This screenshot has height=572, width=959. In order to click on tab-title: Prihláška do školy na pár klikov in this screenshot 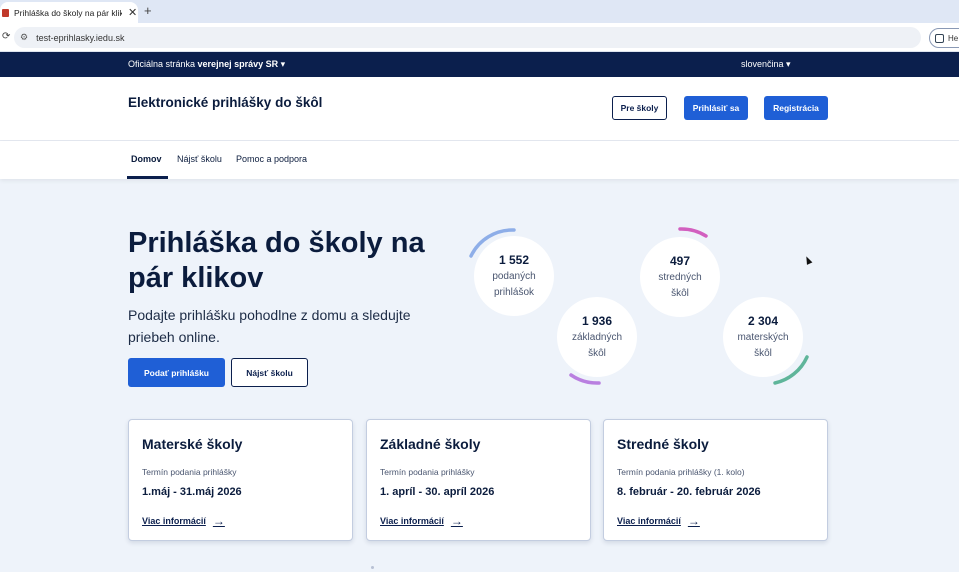, I will do `click(68, 12)`.